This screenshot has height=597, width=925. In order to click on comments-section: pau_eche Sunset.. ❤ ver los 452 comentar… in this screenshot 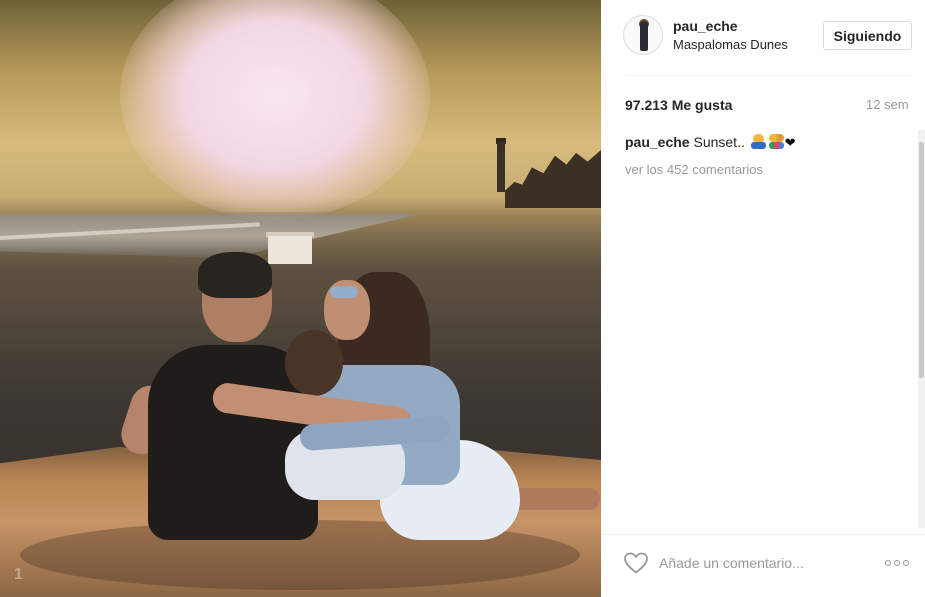, I will do `click(770, 155)`.